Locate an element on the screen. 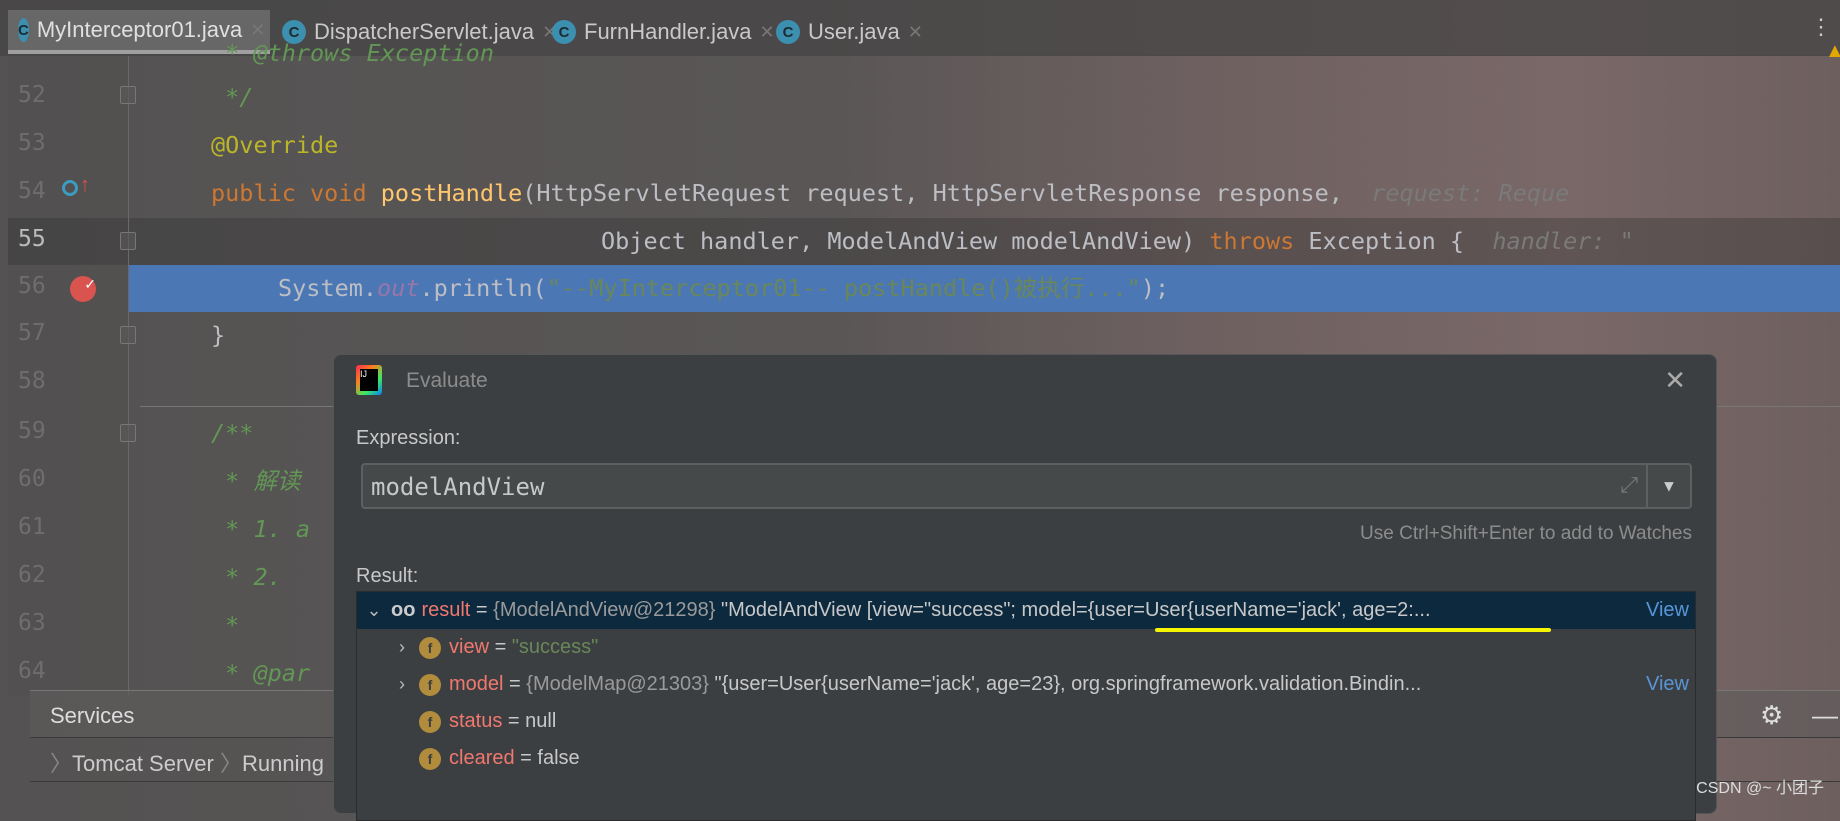 The image size is (1840, 821). breakpoint-icon: ✓ is located at coordinates (83, 289).